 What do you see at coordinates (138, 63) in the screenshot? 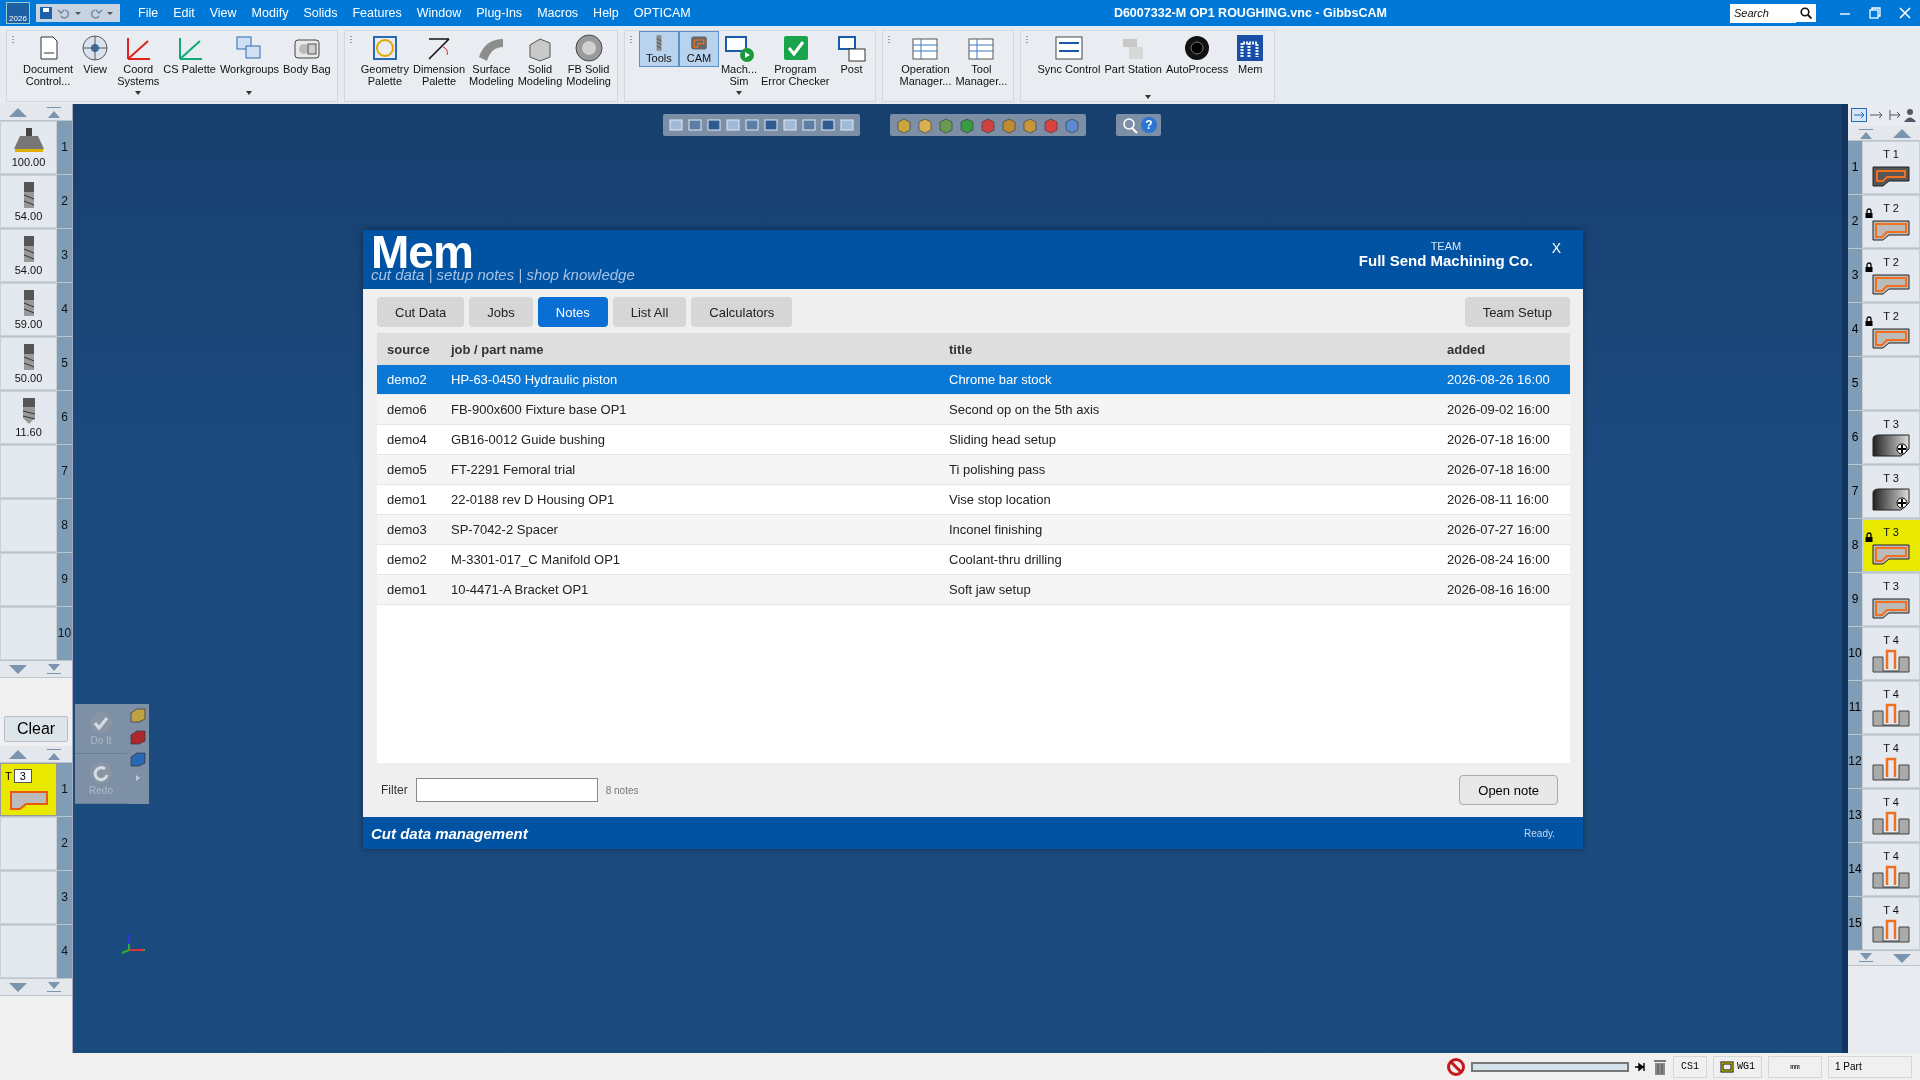
I see `toolbar-button: Coord Systems` at bounding box center [138, 63].